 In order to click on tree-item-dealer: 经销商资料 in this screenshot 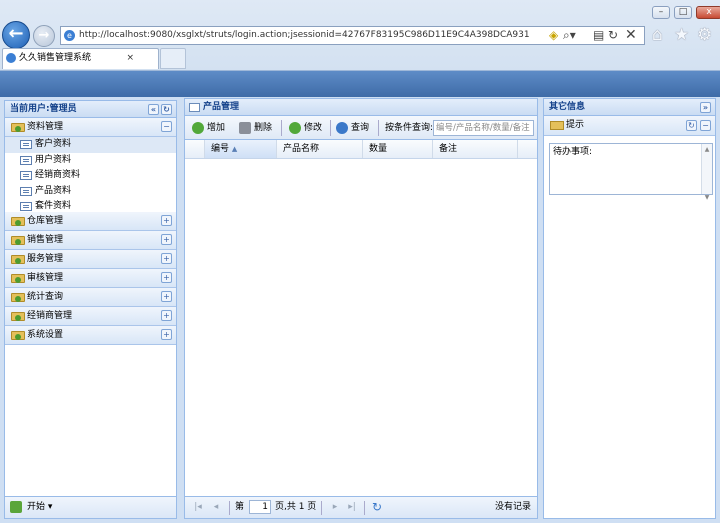, I will do `click(90, 176)`.